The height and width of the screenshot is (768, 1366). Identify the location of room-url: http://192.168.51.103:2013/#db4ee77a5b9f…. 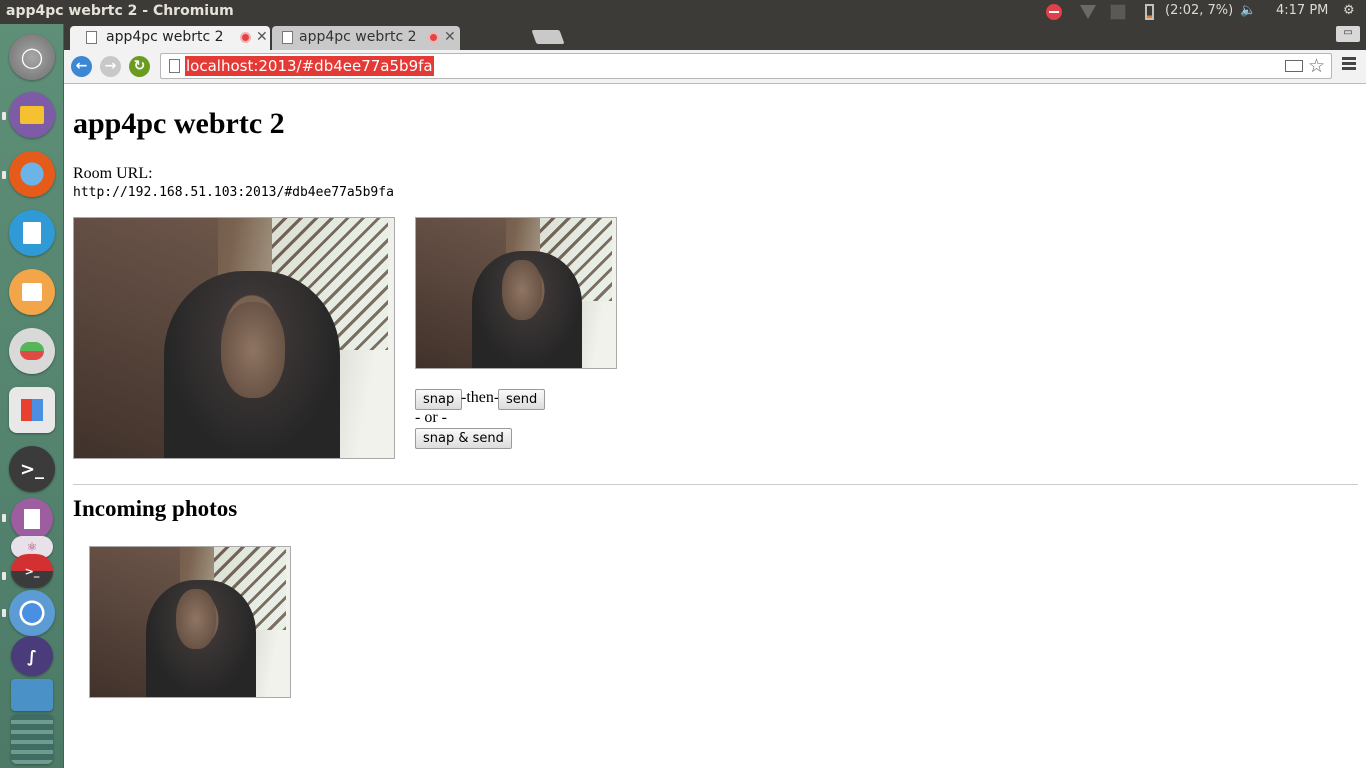
(233, 192).